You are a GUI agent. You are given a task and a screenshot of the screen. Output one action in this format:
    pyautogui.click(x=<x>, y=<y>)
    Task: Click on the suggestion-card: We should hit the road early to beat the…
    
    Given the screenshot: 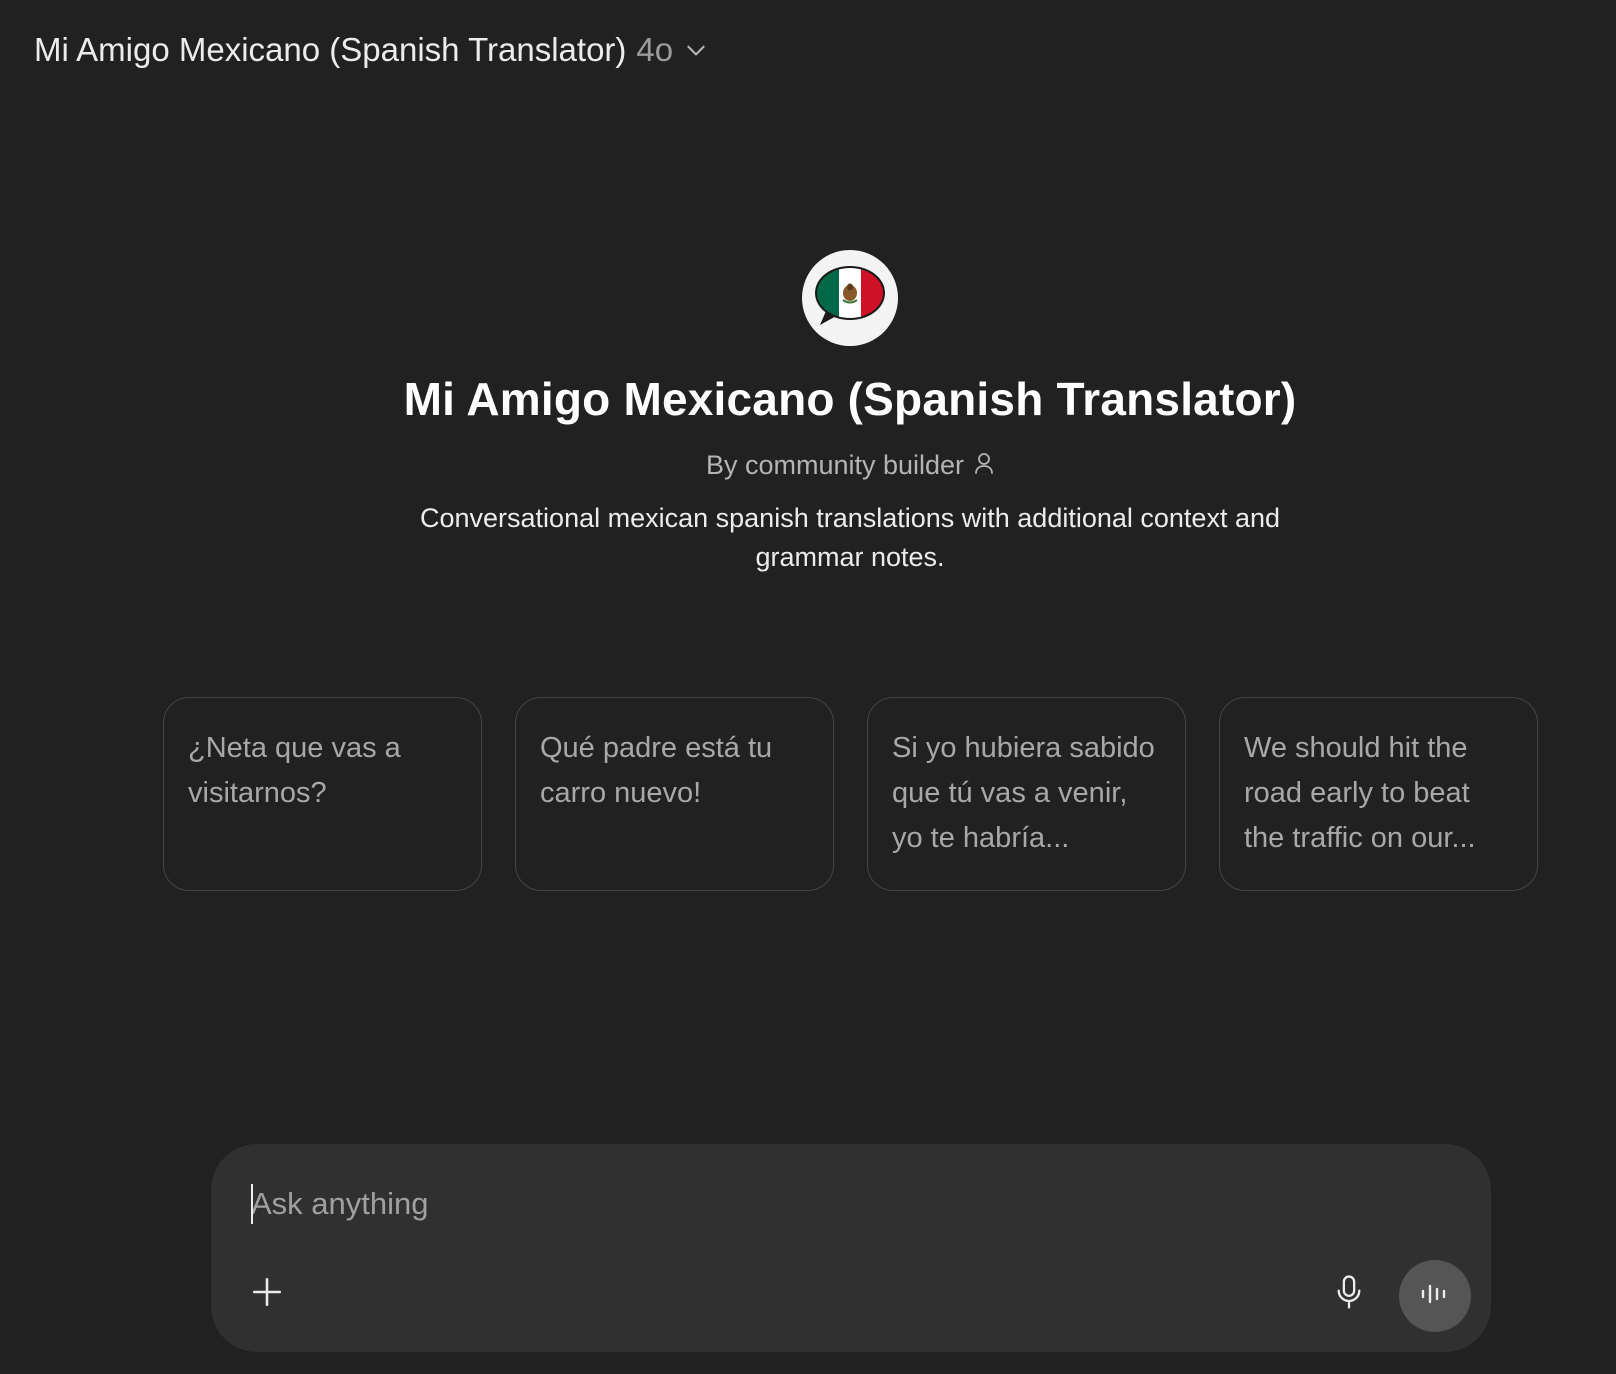 What is the action you would take?
    pyautogui.click(x=1378, y=794)
    